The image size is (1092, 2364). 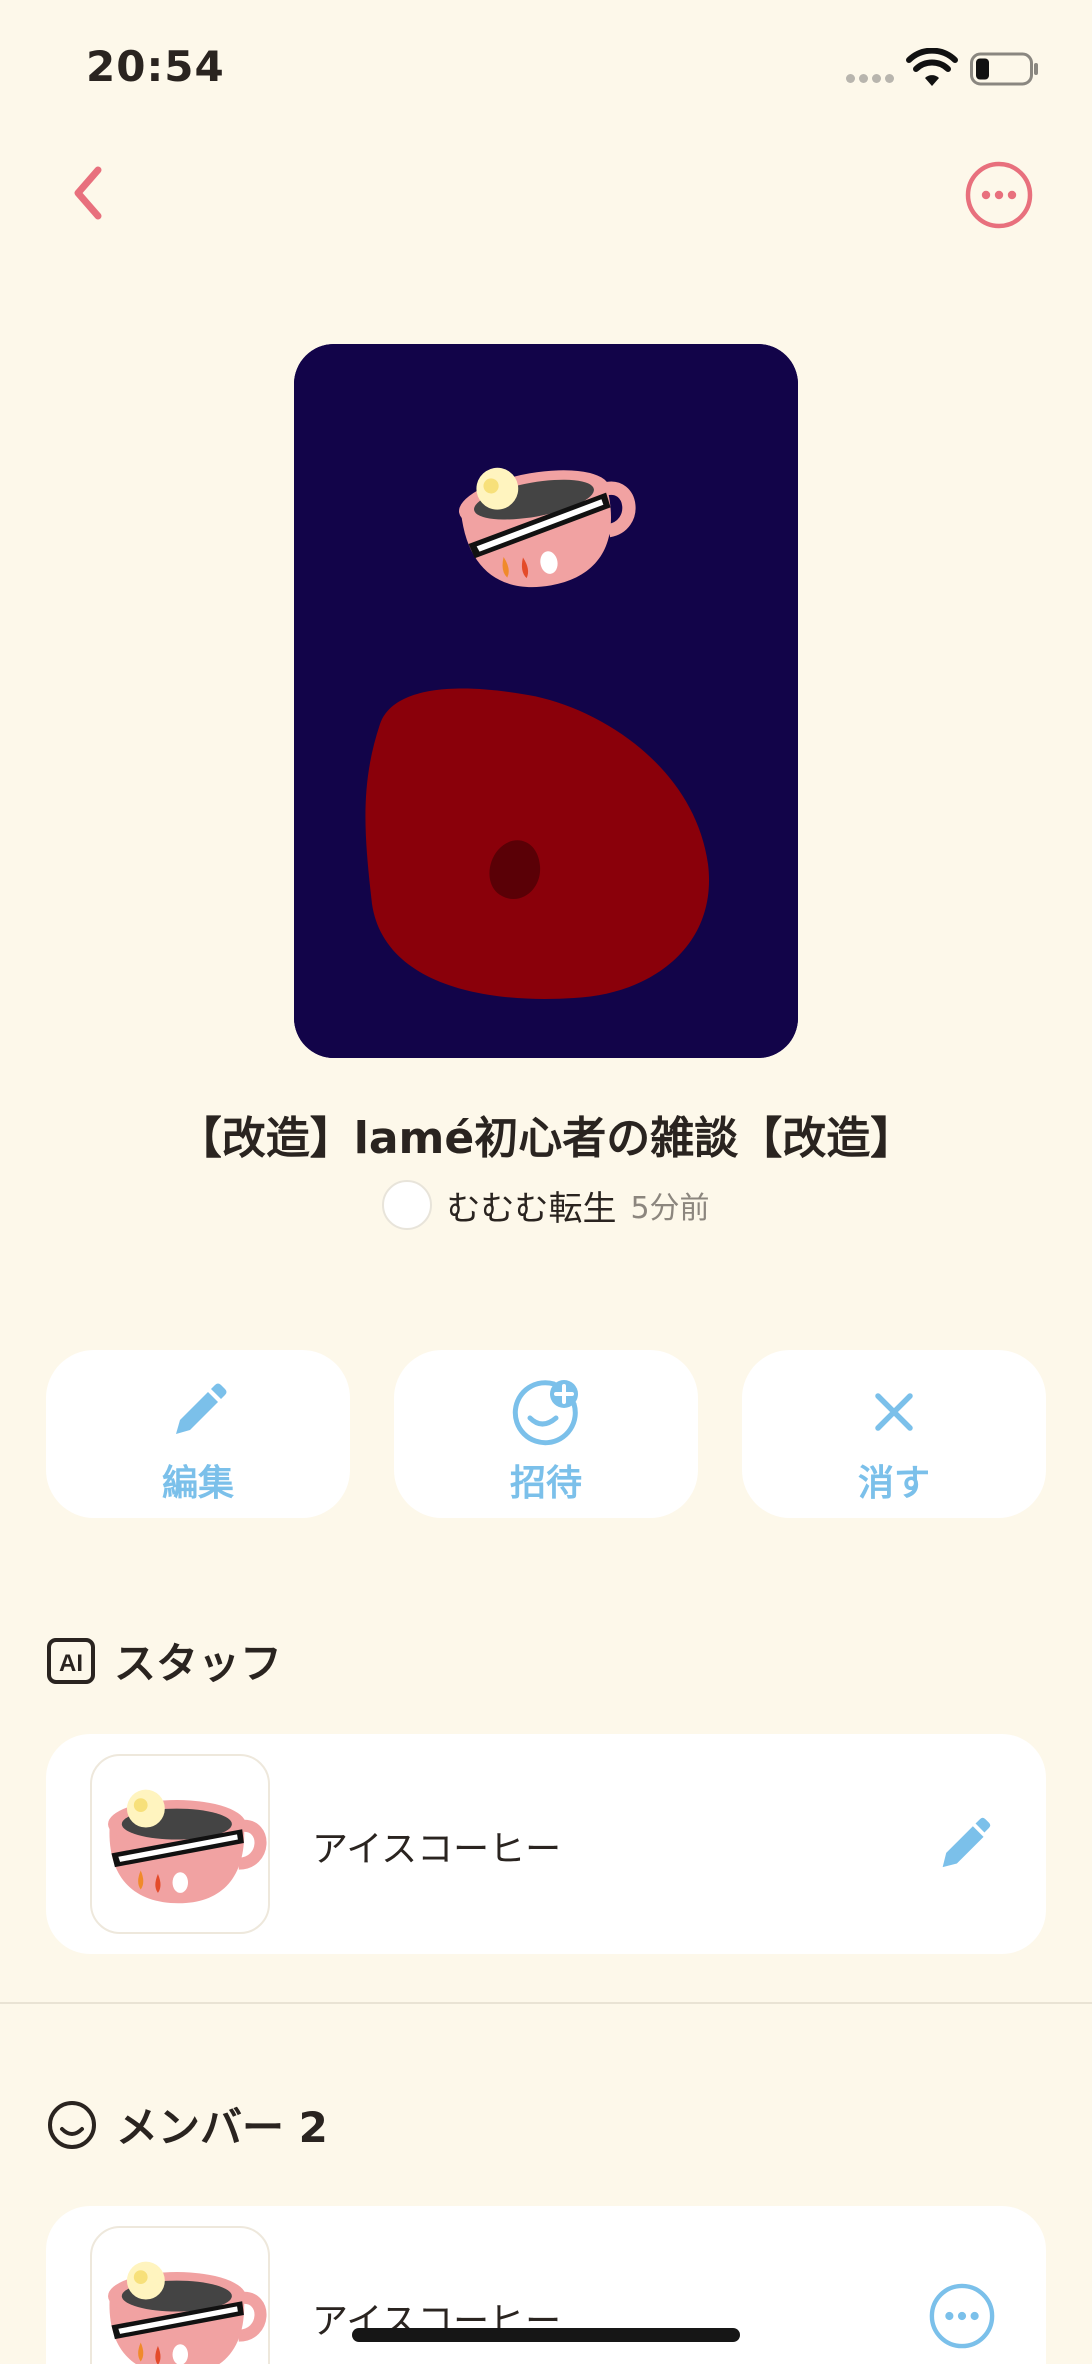 What do you see at coordinates (964, 1844) in the screenshot?
I see `edit-staff-pencil-icon` at bounding box center [964, 1844].